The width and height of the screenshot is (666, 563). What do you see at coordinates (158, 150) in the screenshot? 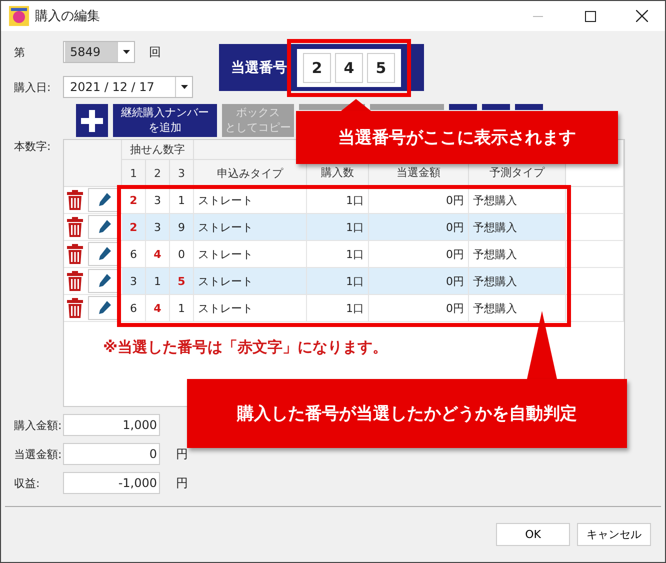
I see `column-header: 抽せん数字` at bounding box center [158, 150].